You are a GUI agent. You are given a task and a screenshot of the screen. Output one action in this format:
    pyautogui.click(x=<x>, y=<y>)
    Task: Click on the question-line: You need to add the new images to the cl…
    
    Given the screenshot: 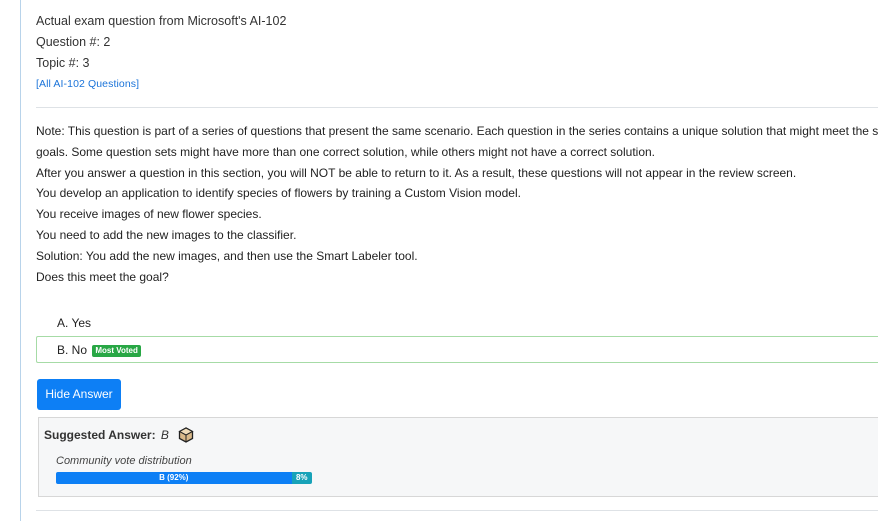 What is the action you would take?
    pyautogui.click(x=166, y=234)
    